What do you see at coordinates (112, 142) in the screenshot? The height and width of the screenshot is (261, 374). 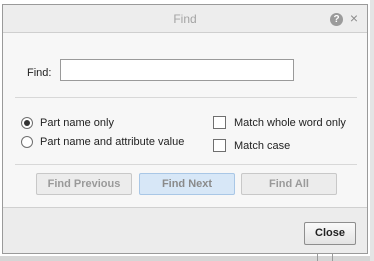 I see `radio-label: Part name and attribute value` at bounding box center [112, 142].